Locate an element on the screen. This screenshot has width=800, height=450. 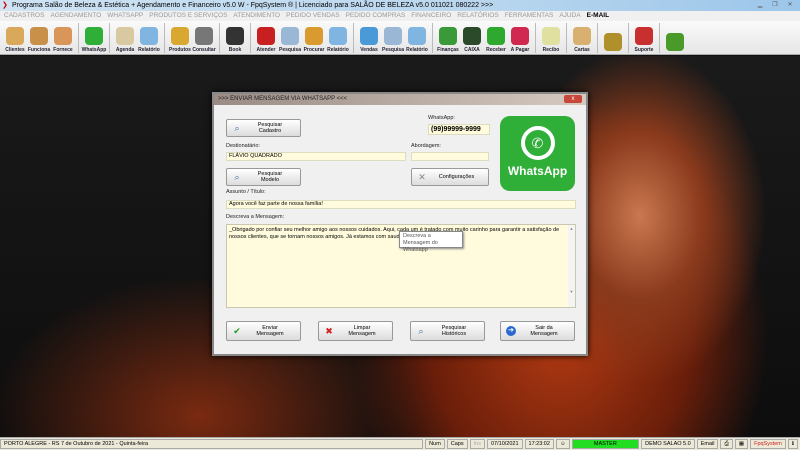
status-brand: FpqSystem is located at coordinates (768, 444).